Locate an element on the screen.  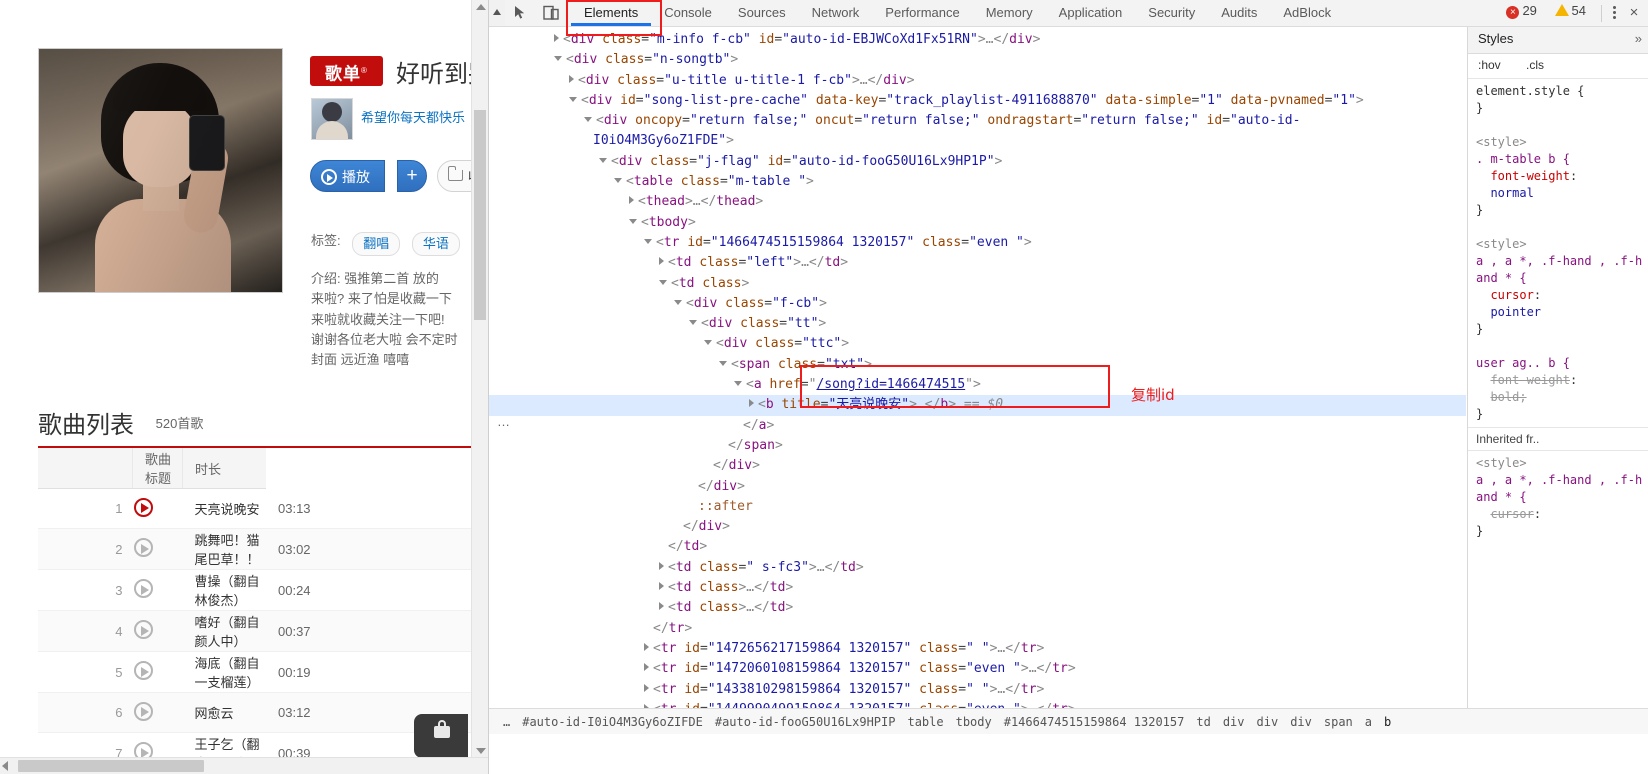
scroll-up-arrow-icon is located at coordinates (481, 7).